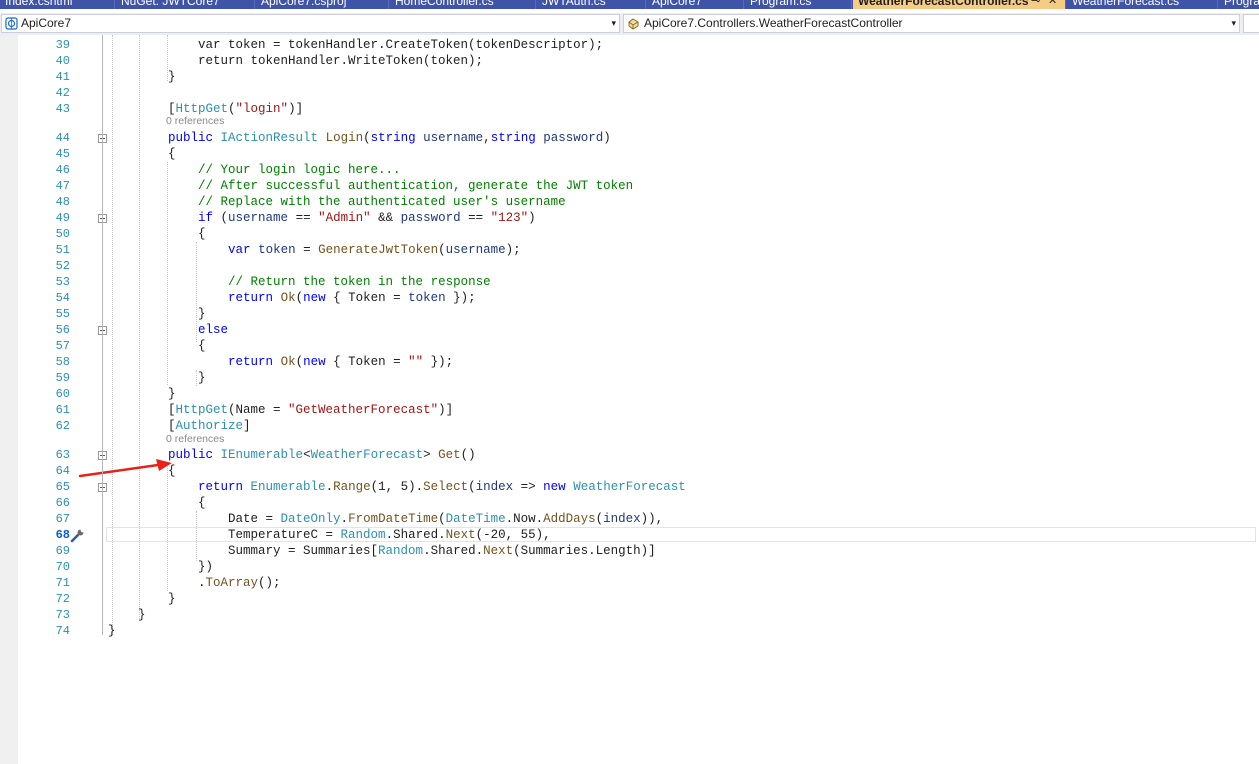  What do you see at coordinates (1142, 4) in the screenshot?
I see `document-tab: WeatherForecast.cs` at bounding box center [1142, 4].